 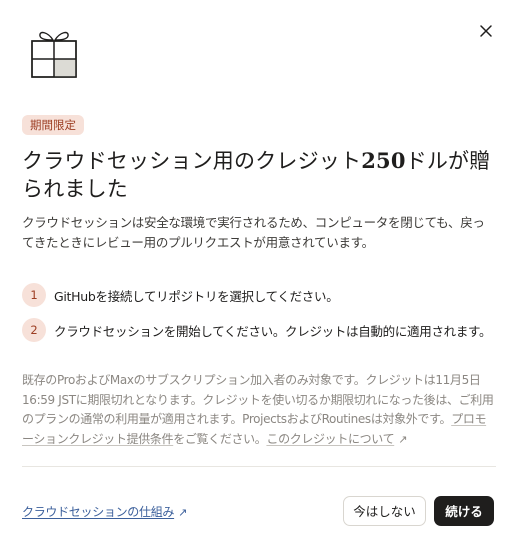 What do you see at coordinates (34, 295) in the screenshot?
I see `step-number: 1` at bounding box center [34, 295].